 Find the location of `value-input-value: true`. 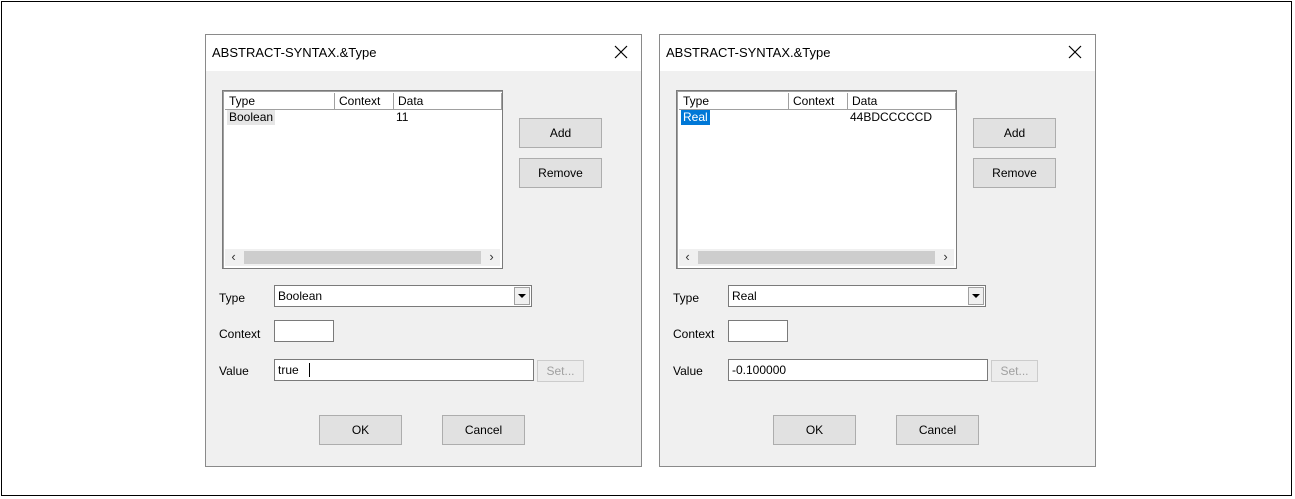

value-input-value: true is located at coordinates (288, 370).